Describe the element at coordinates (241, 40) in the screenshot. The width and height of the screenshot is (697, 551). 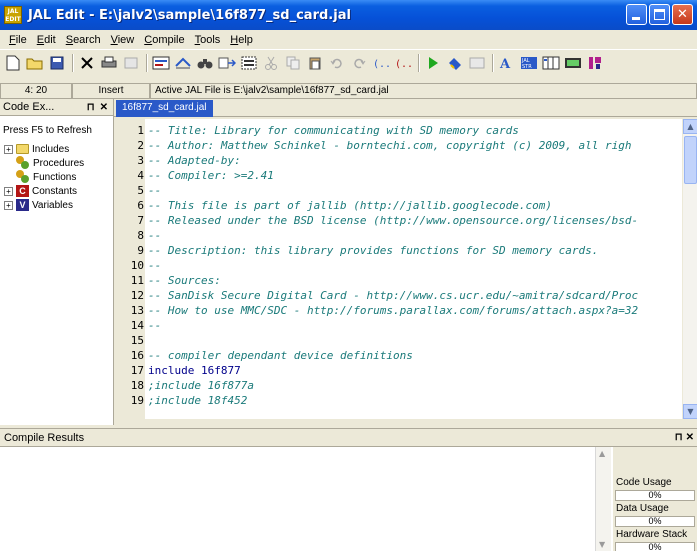
I see `menu-help: Help` at that location.